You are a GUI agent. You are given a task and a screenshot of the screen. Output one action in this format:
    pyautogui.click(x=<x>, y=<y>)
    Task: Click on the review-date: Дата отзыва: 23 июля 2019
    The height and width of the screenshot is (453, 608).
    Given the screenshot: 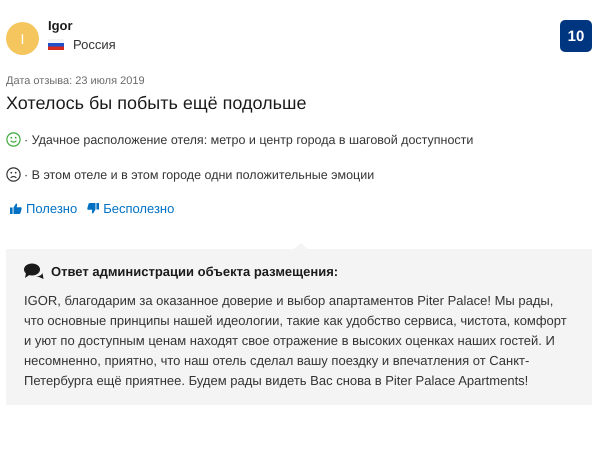 What is the action you would take?
    pyautogui.click(x=76, y=81)
    